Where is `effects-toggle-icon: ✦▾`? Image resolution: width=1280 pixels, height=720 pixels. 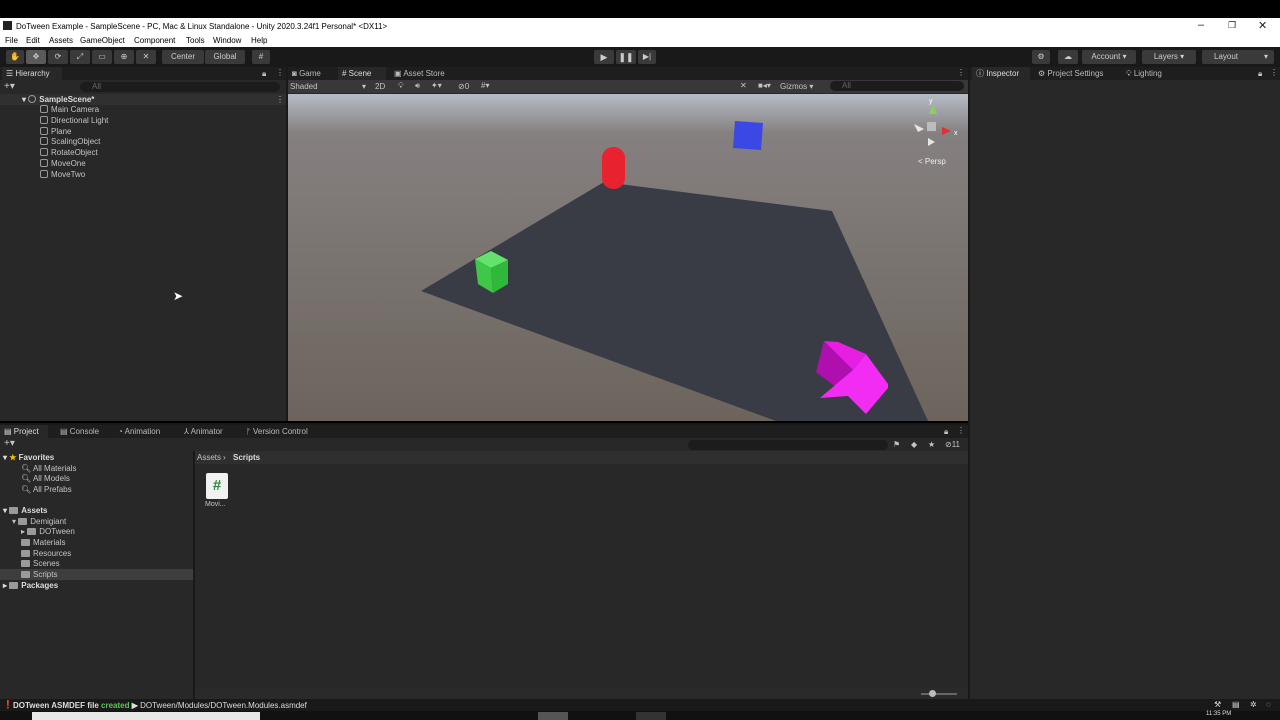 effects-toggle-icon: ✦▾ is located at coordinates (436, 85).